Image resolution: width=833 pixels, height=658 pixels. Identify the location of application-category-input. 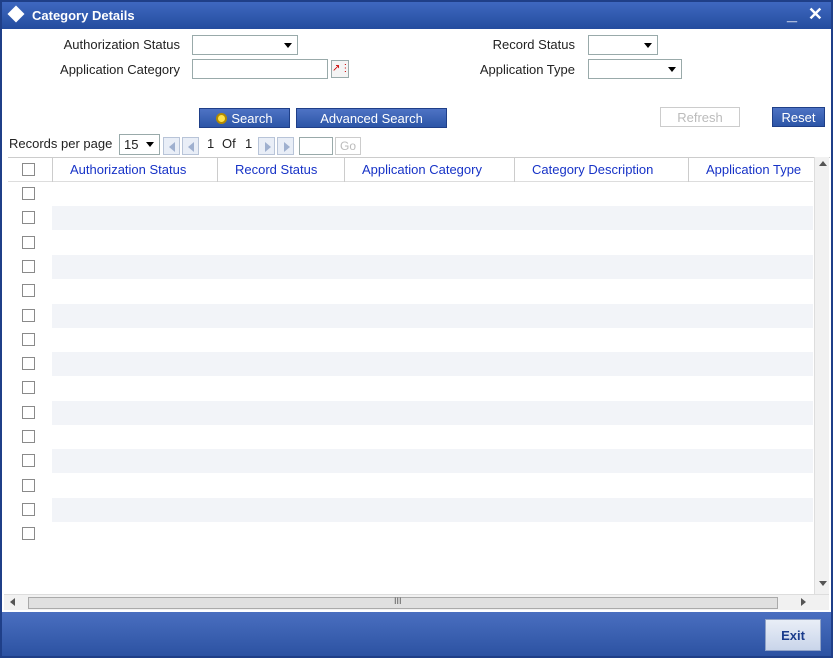
(260, 69).